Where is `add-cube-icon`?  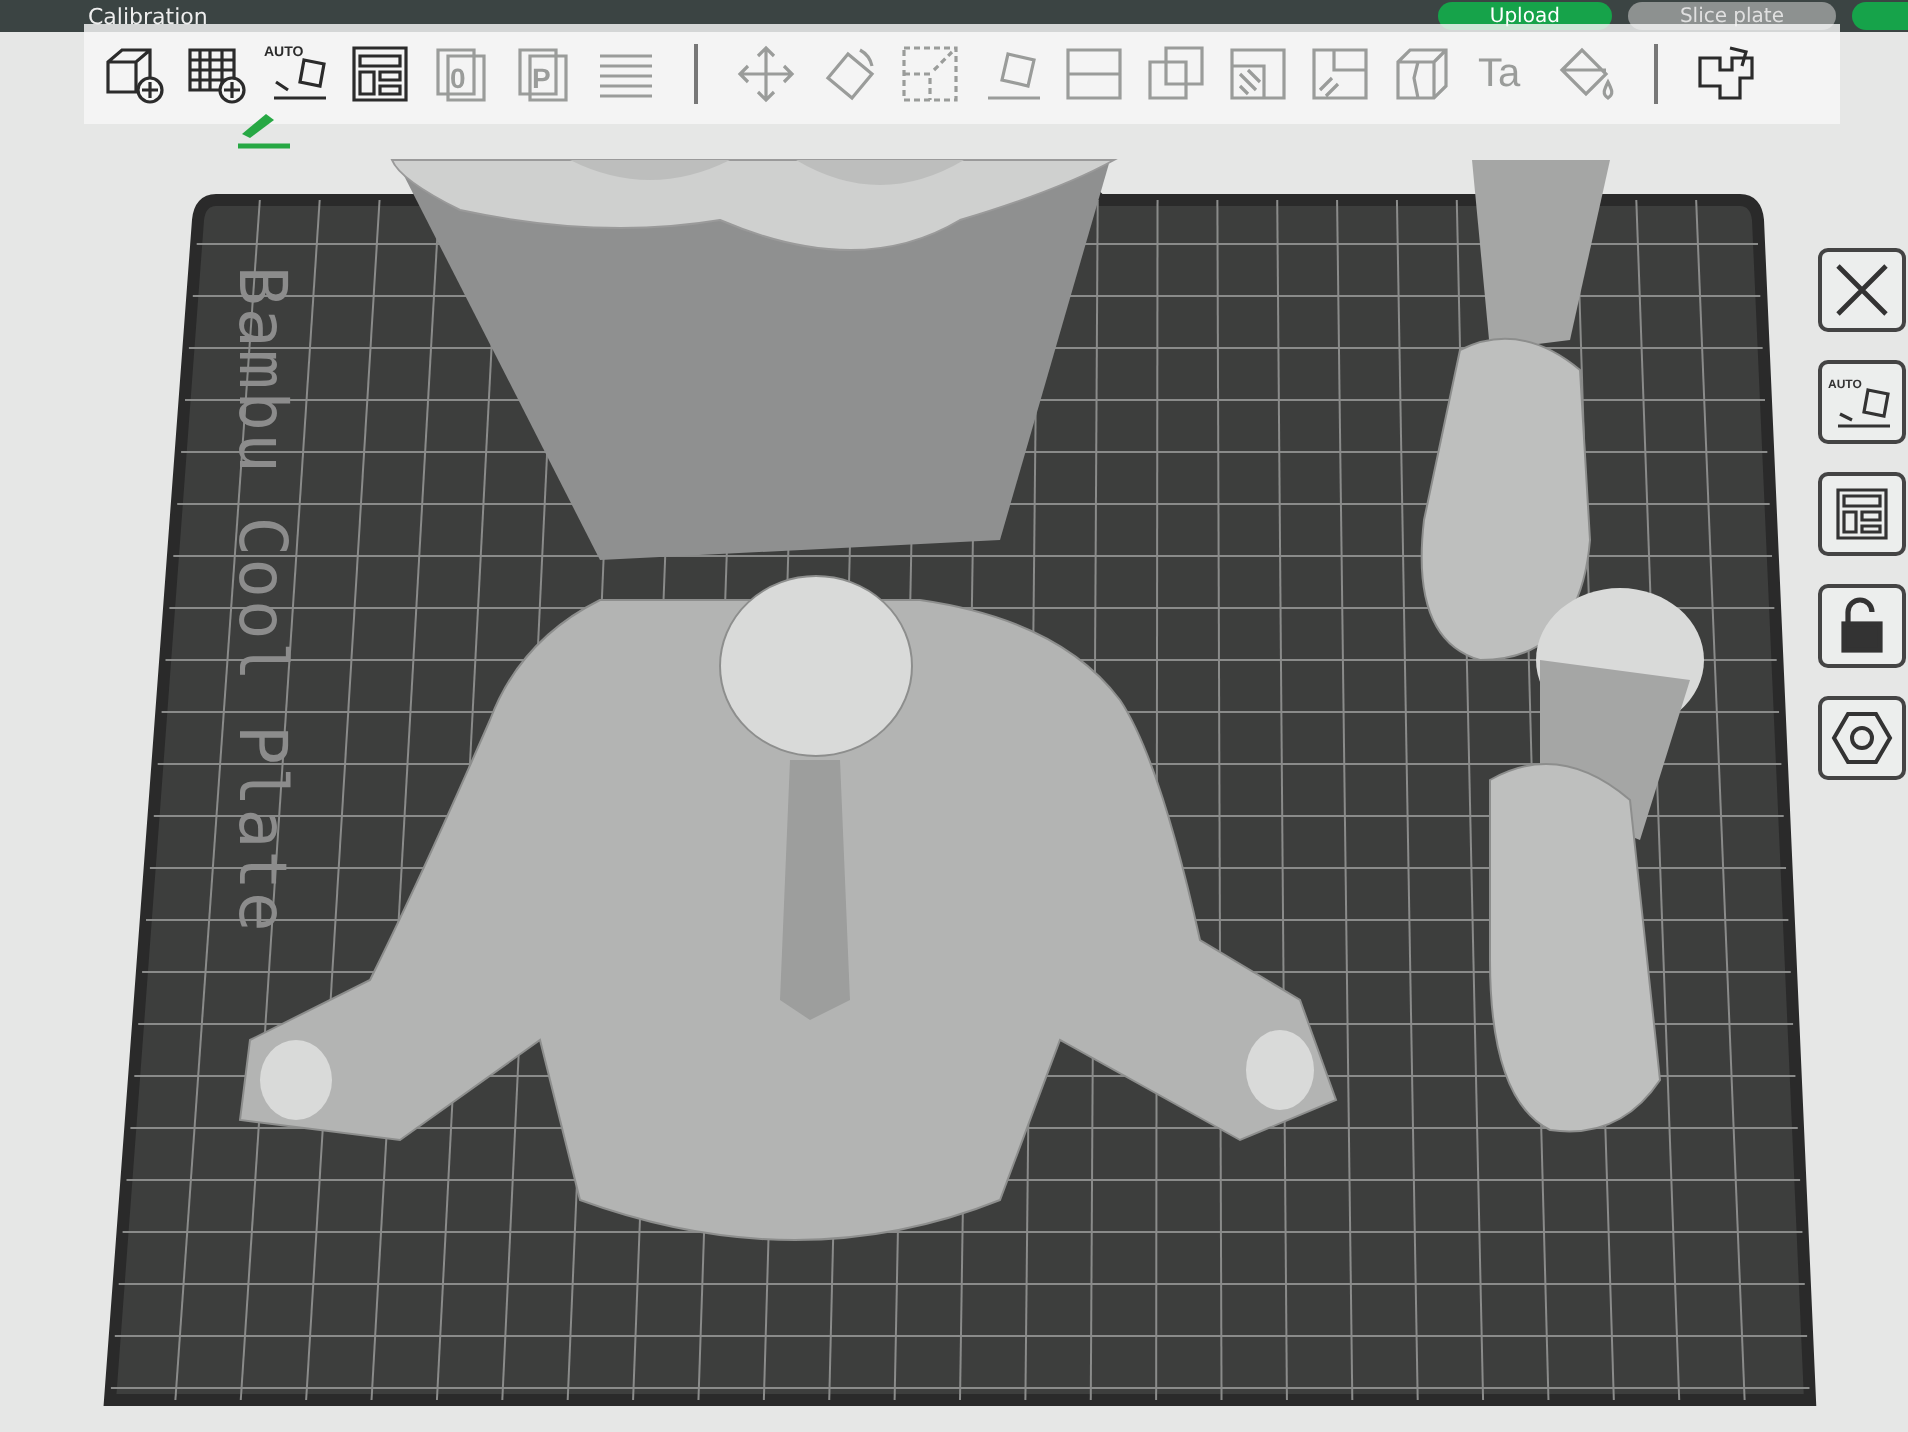
add-cube-icon is located at coordinates (134, 74).